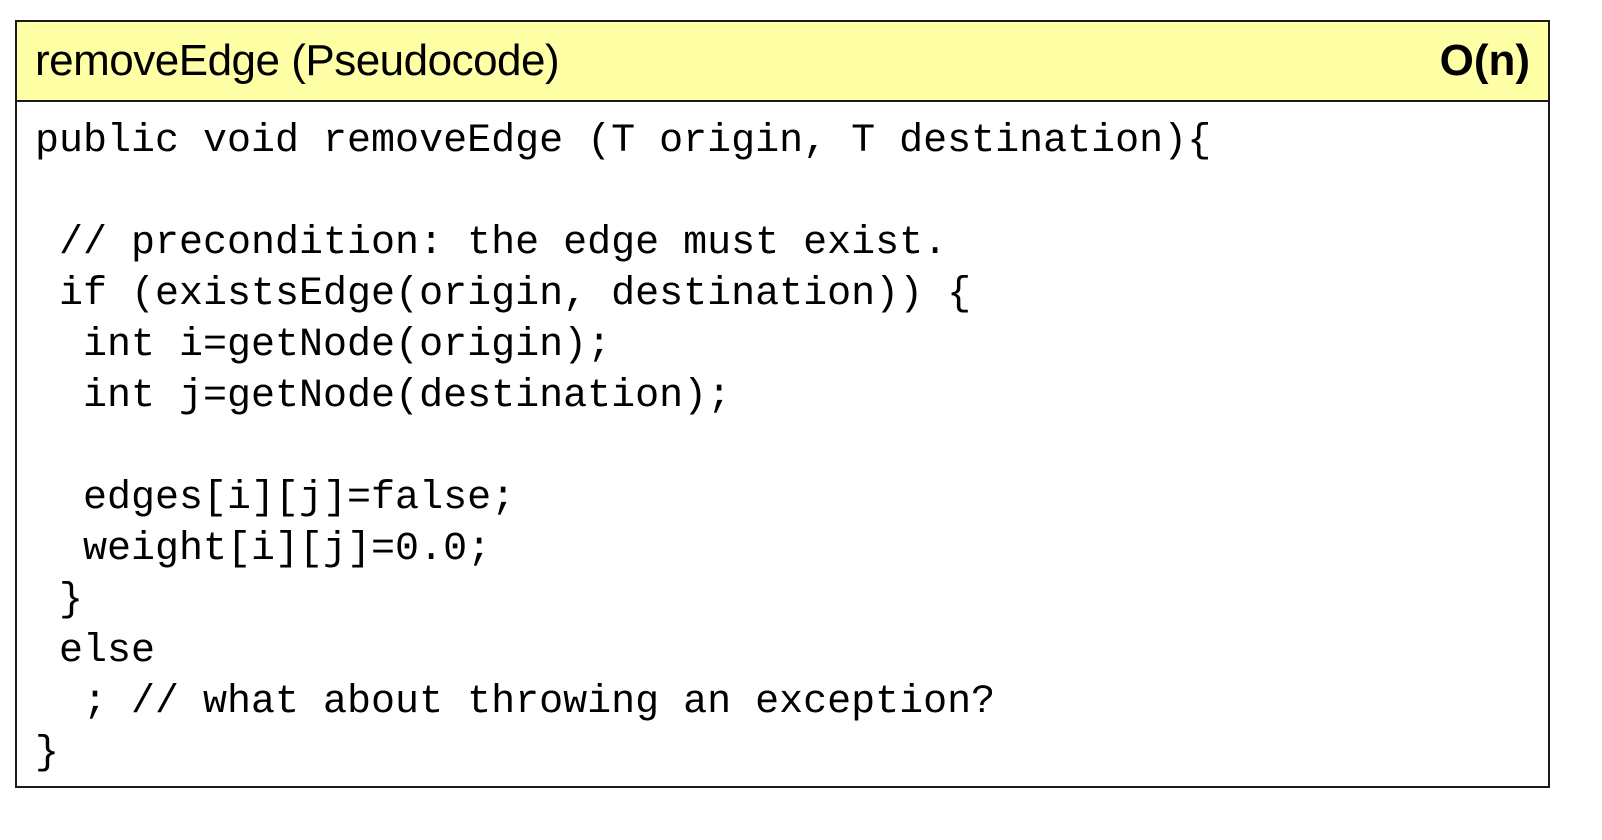 The width and height of the screenshot is (1602, 840). What do you see at coordinates (95, 651) in the screenshot?
I see `code-line: else` at bounding box center [95, 651].